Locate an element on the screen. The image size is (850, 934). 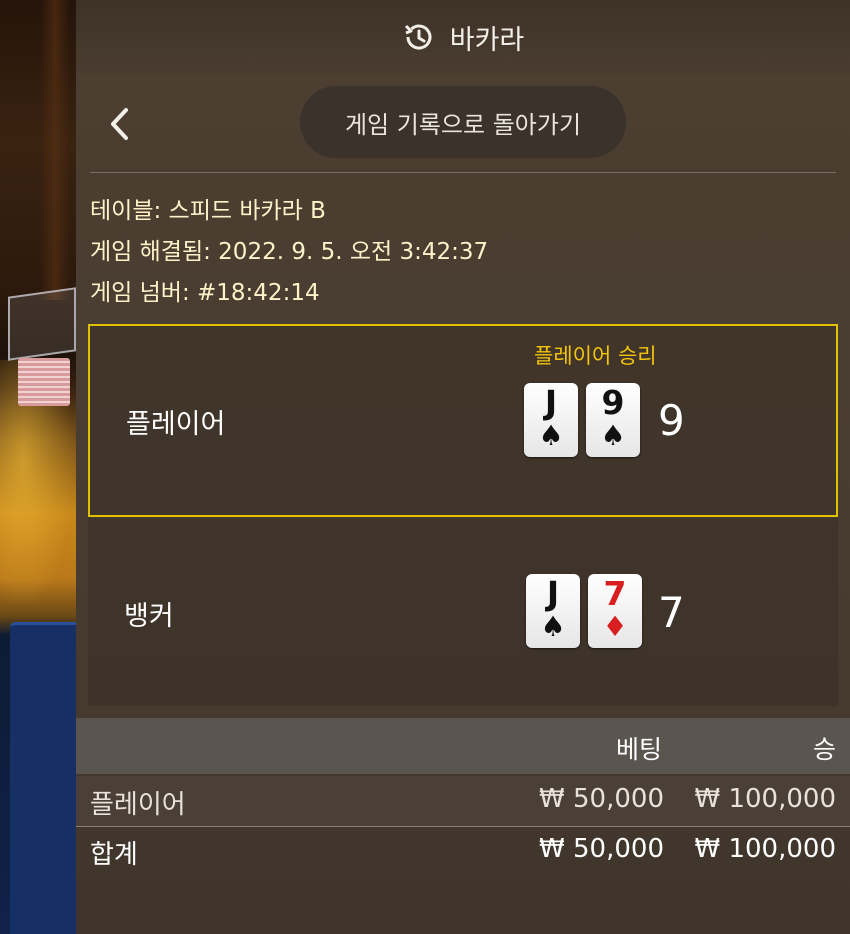
total-label: 합계 is located at coordinates (114, 855).